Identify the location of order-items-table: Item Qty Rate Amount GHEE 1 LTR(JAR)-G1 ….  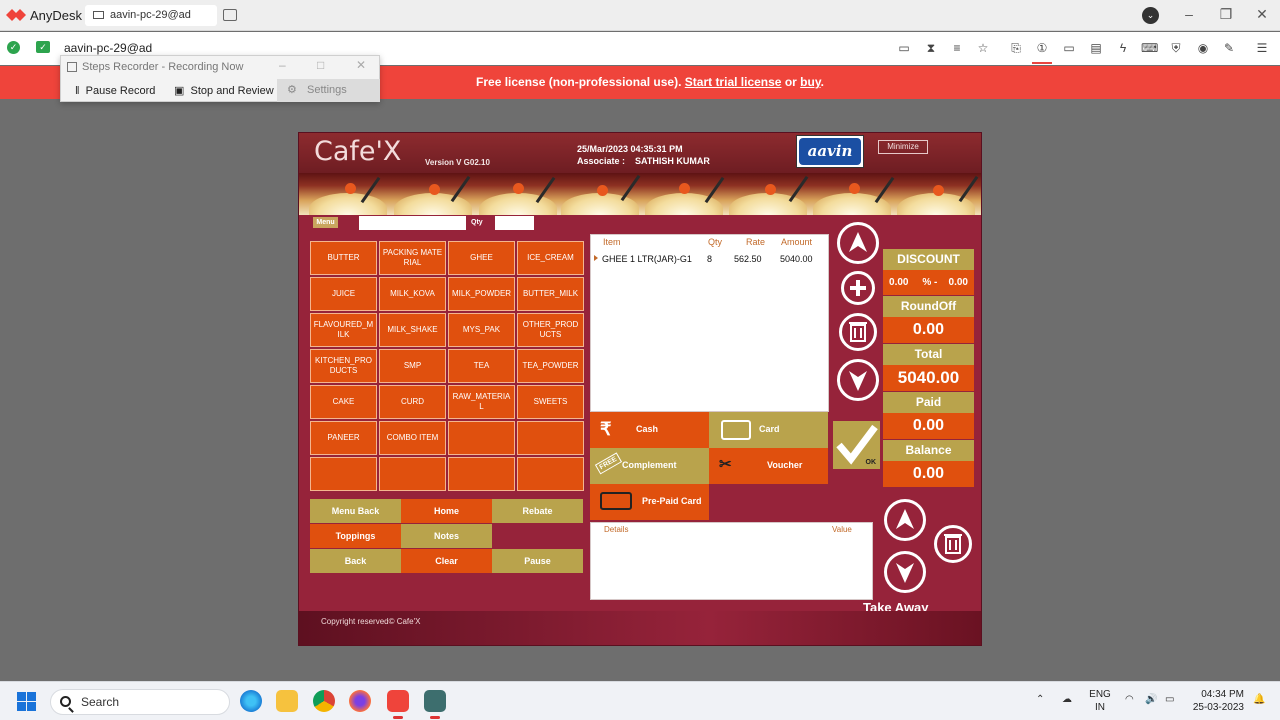
(709, 323).